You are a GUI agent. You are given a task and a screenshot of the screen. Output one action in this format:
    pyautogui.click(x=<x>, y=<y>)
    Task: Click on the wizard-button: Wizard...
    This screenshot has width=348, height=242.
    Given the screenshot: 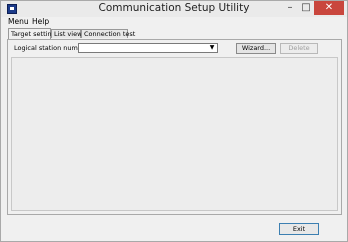 What is the action you would take?
    pyautogui.click(x=256, y=48)
    